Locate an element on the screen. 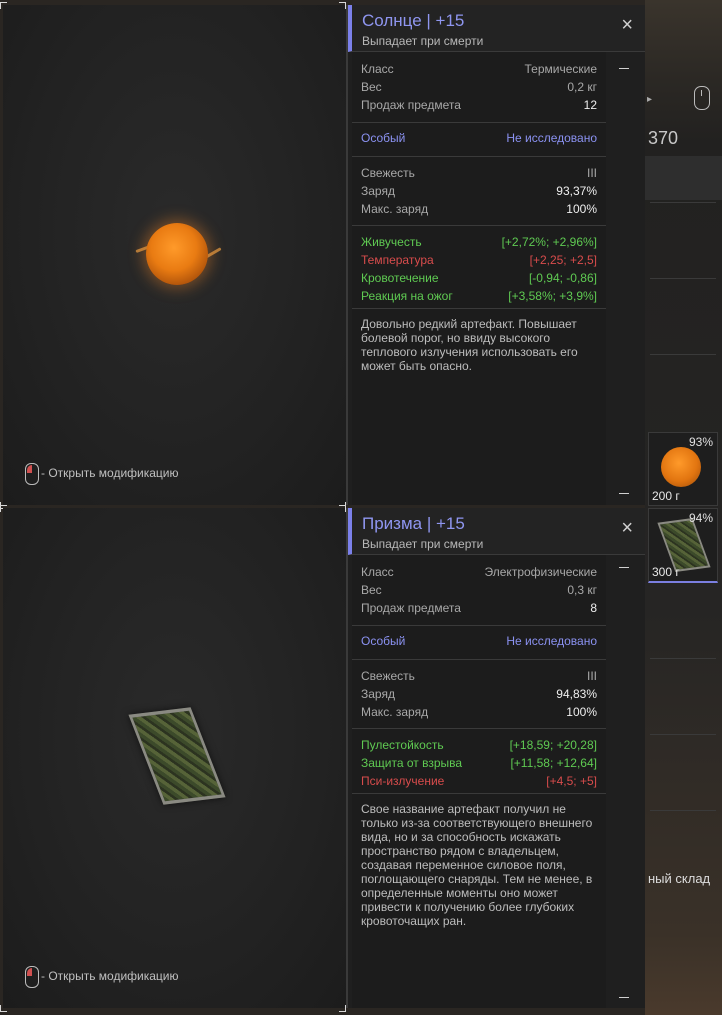 The image size is (722, 1015). slot-weight: 200 г is located at coordinates (666, 496).